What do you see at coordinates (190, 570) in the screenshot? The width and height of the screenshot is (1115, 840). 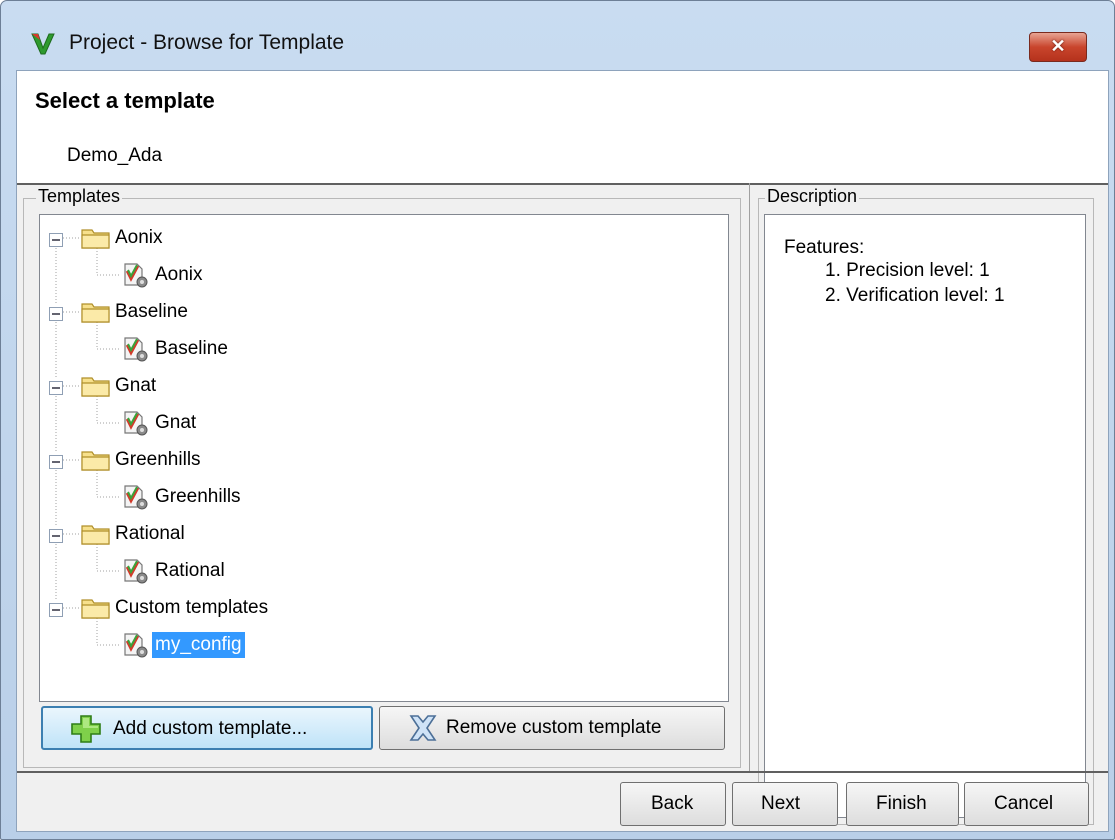 I see `tree-template-label: Rational` at bounding box center [190, 570].